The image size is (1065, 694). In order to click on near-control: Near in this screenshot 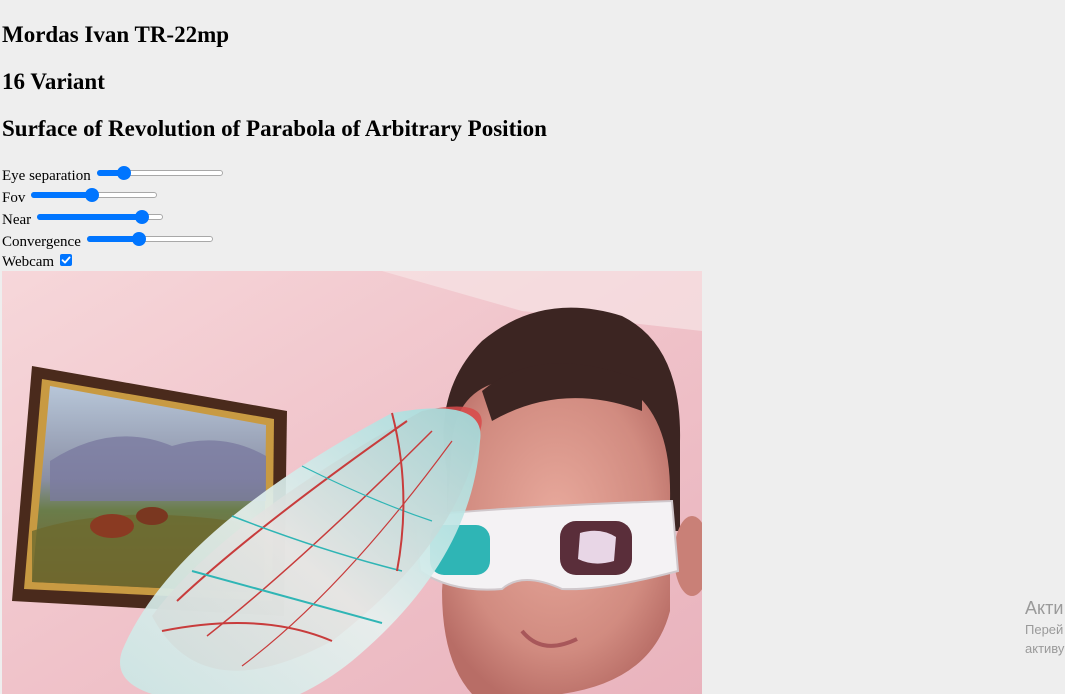, I will do `click(83, 217)`.